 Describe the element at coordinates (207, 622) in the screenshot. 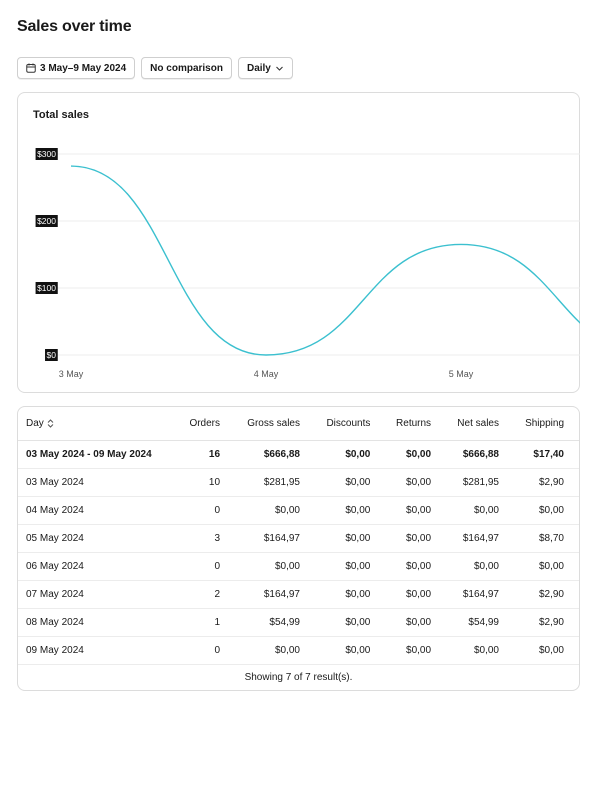

I see `orders-cell: 1` at that location.